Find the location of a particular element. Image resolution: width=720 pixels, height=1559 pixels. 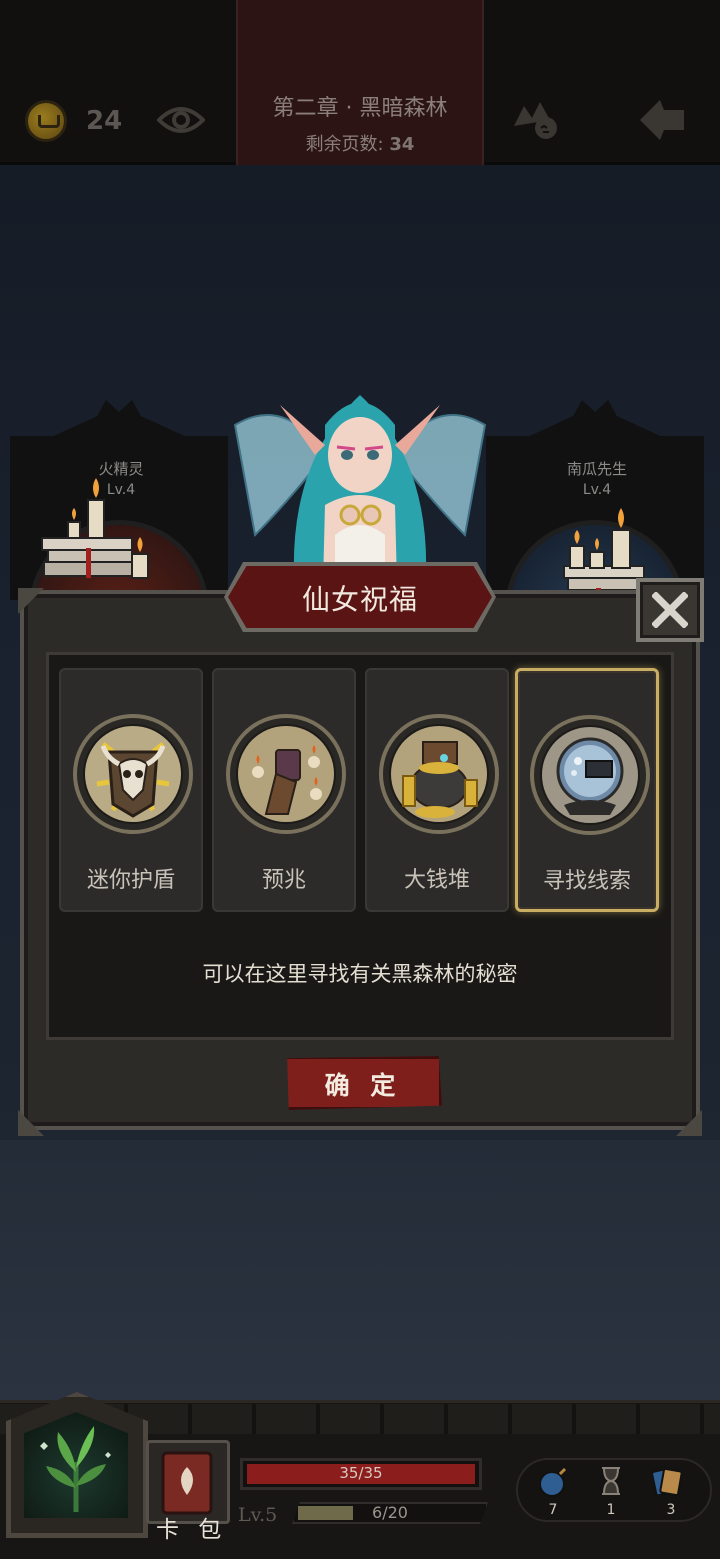

coin-icon is located at coordinates (46, 121).